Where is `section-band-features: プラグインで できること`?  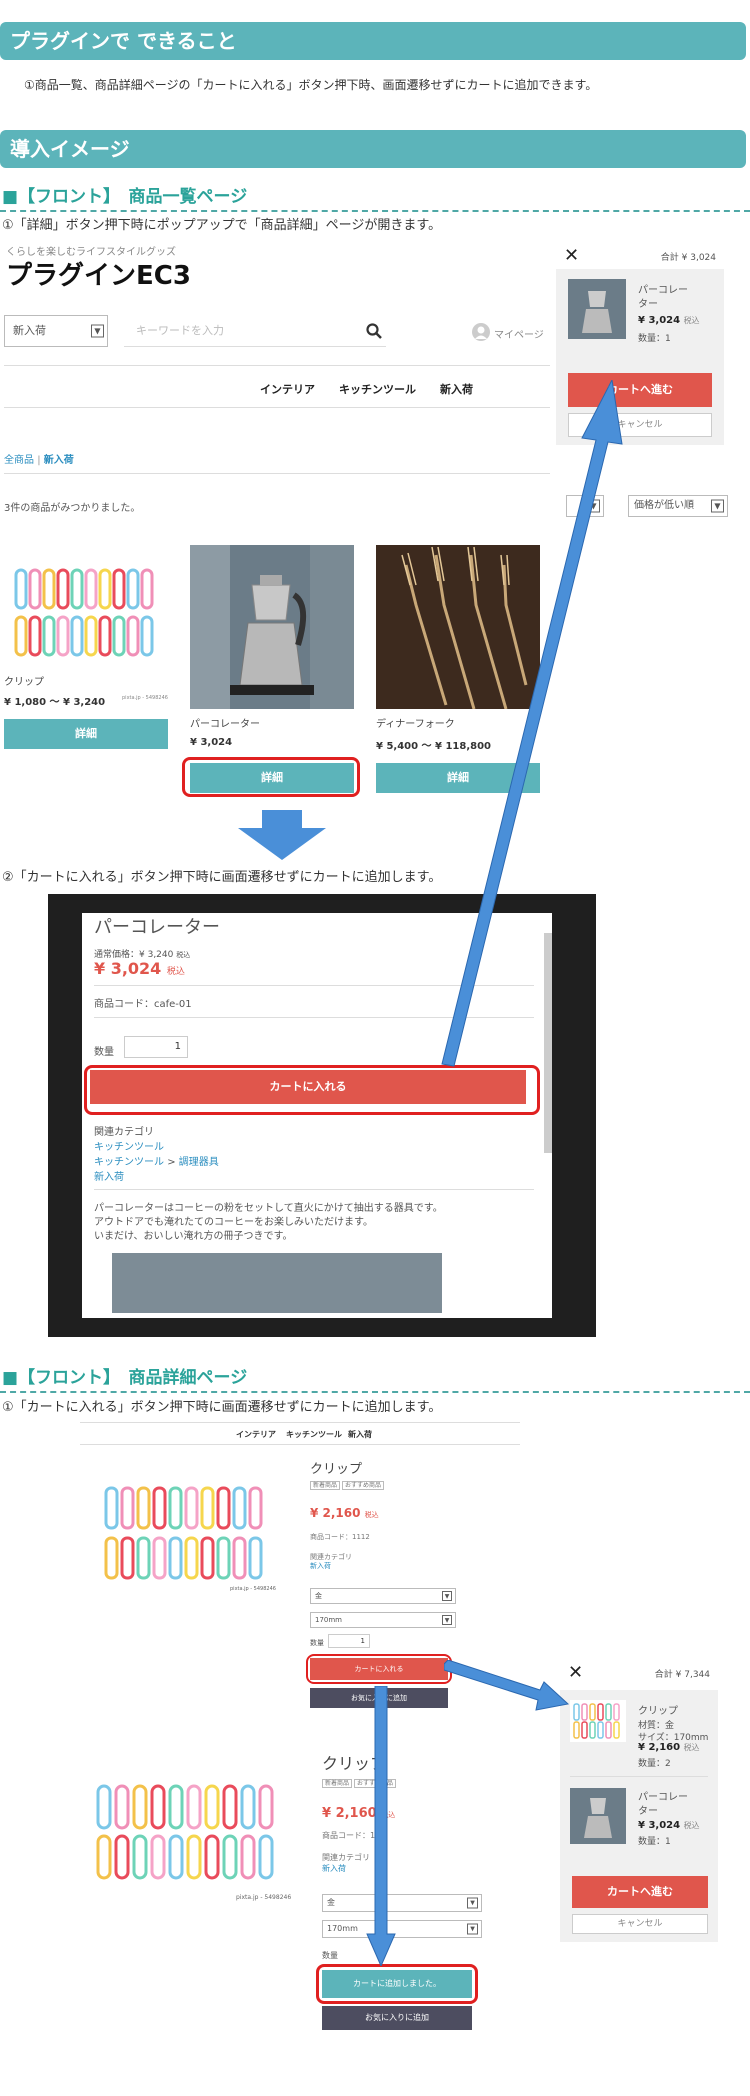
section-band-features: プラグインで できること is located at coordinates (373, 41).